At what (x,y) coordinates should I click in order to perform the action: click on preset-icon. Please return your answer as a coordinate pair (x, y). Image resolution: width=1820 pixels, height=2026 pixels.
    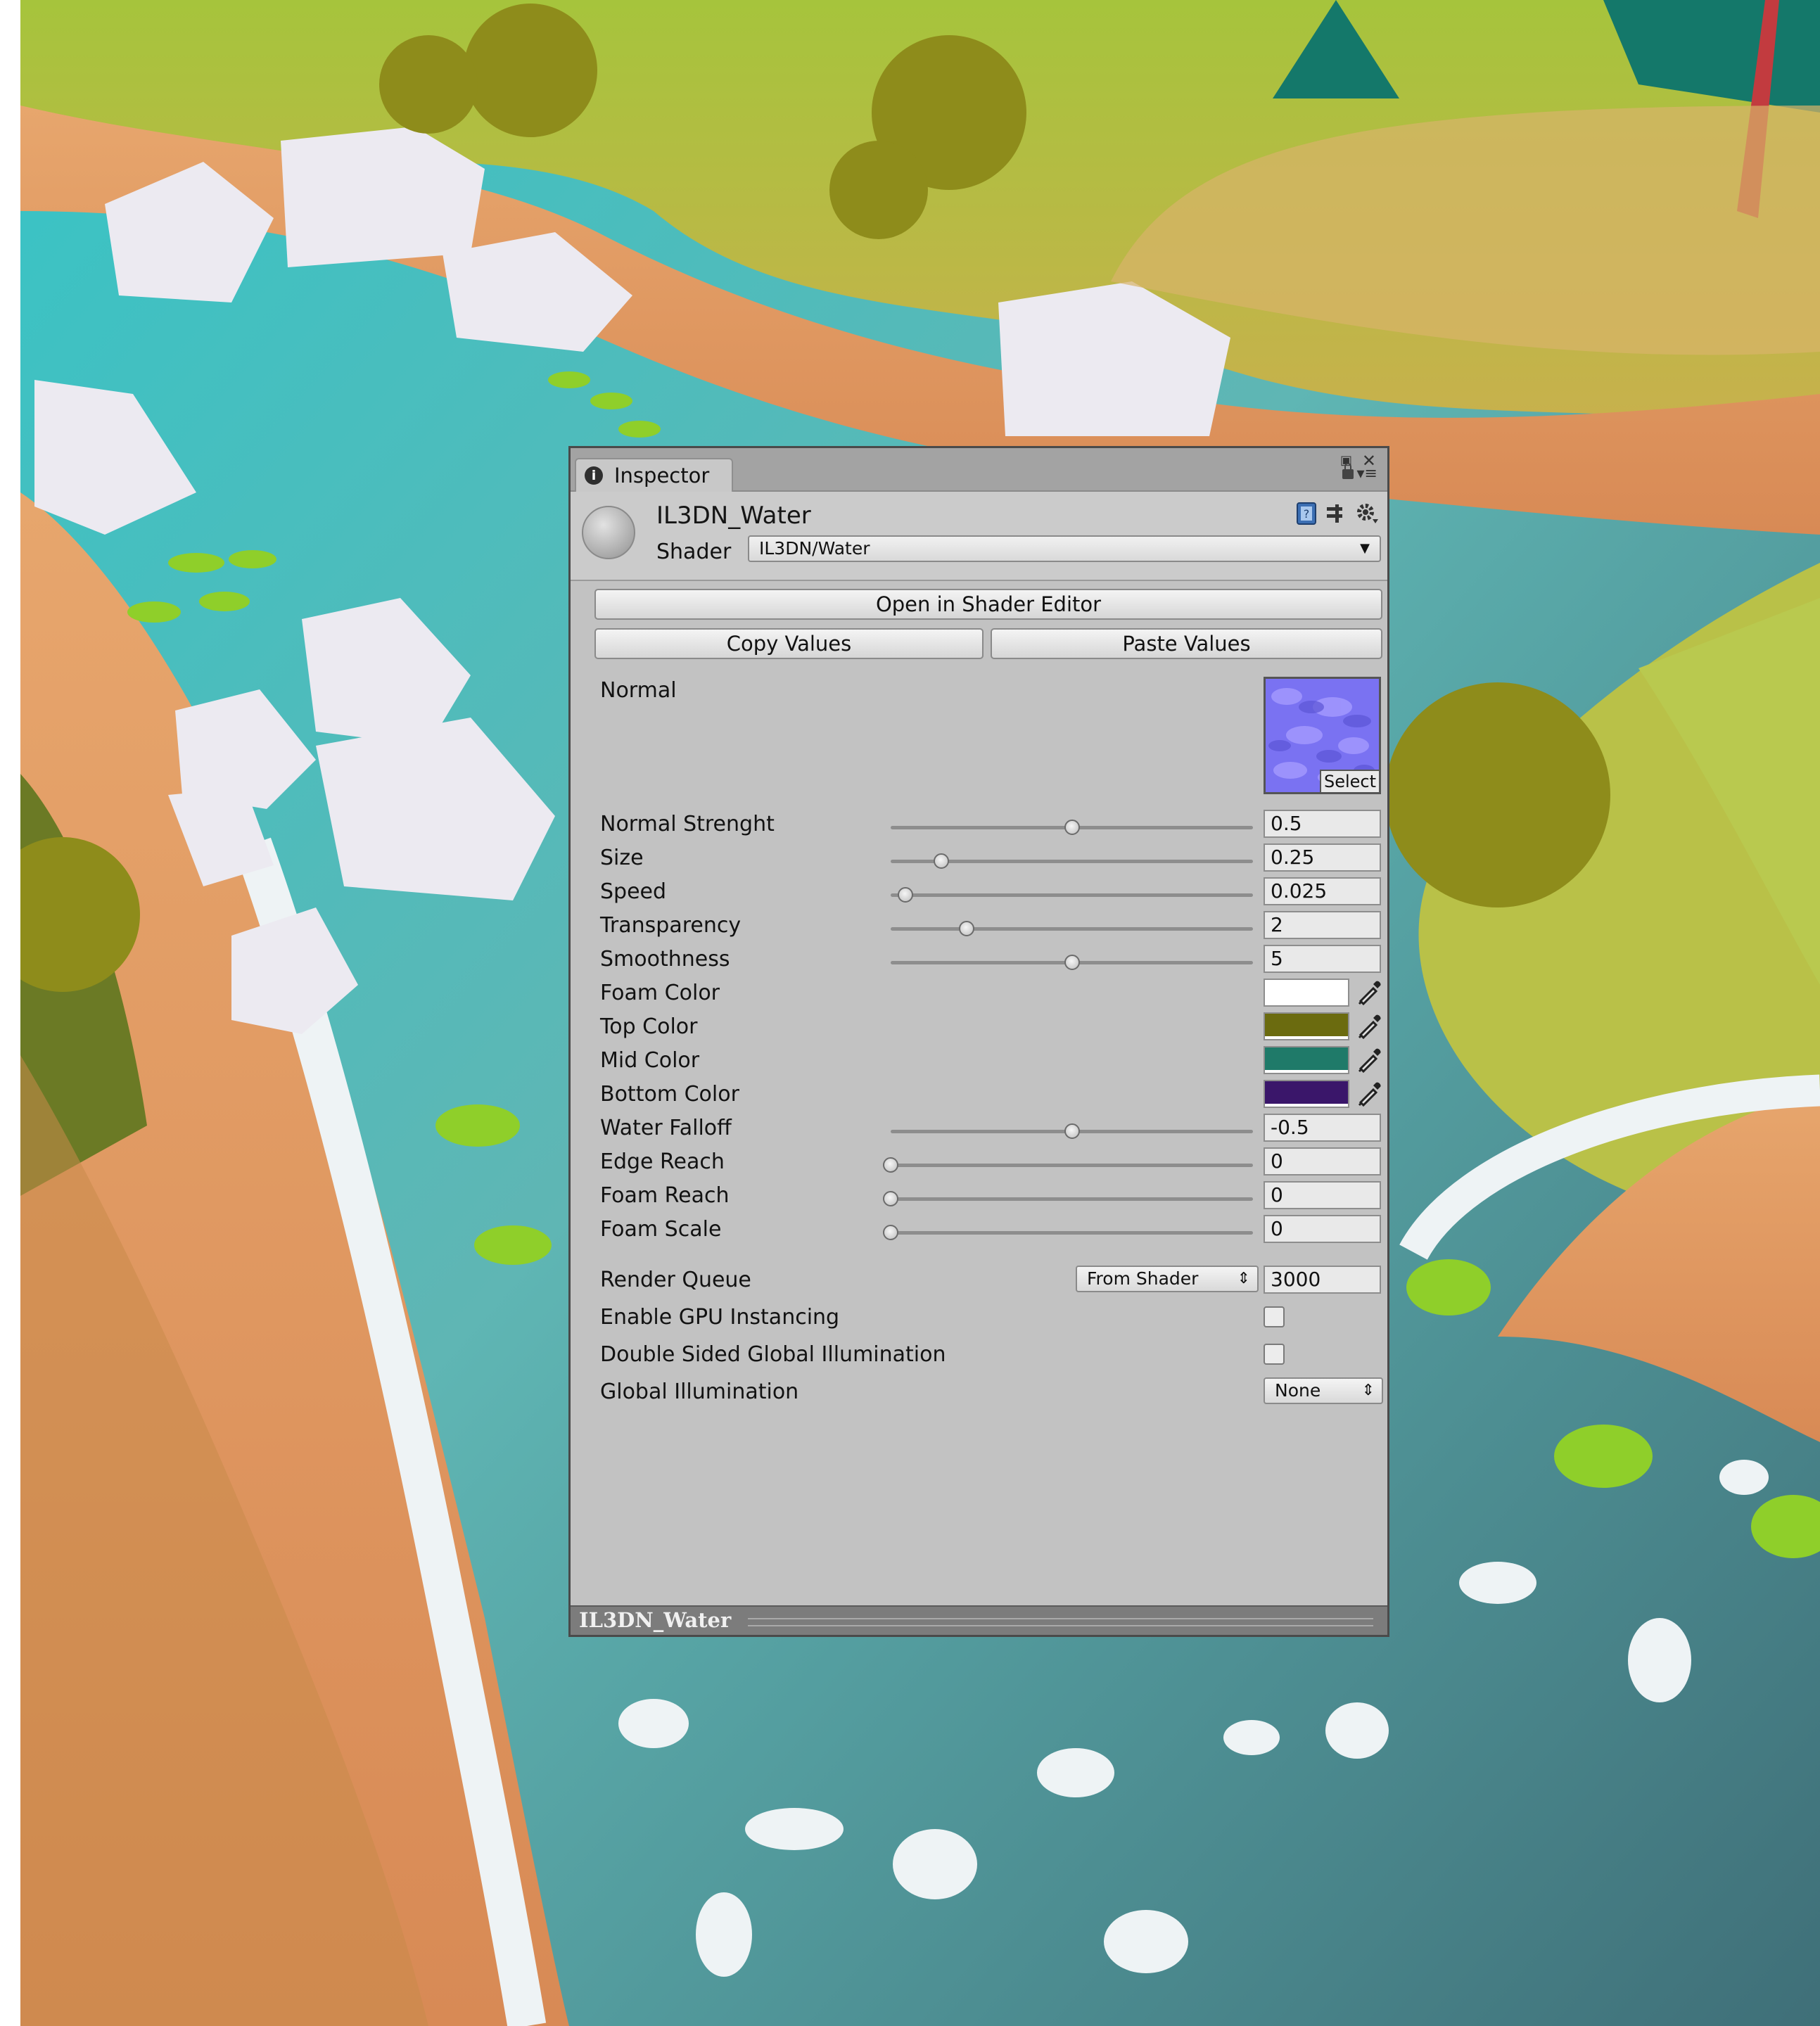
    Looking at the image, I should click on (1336, 514).